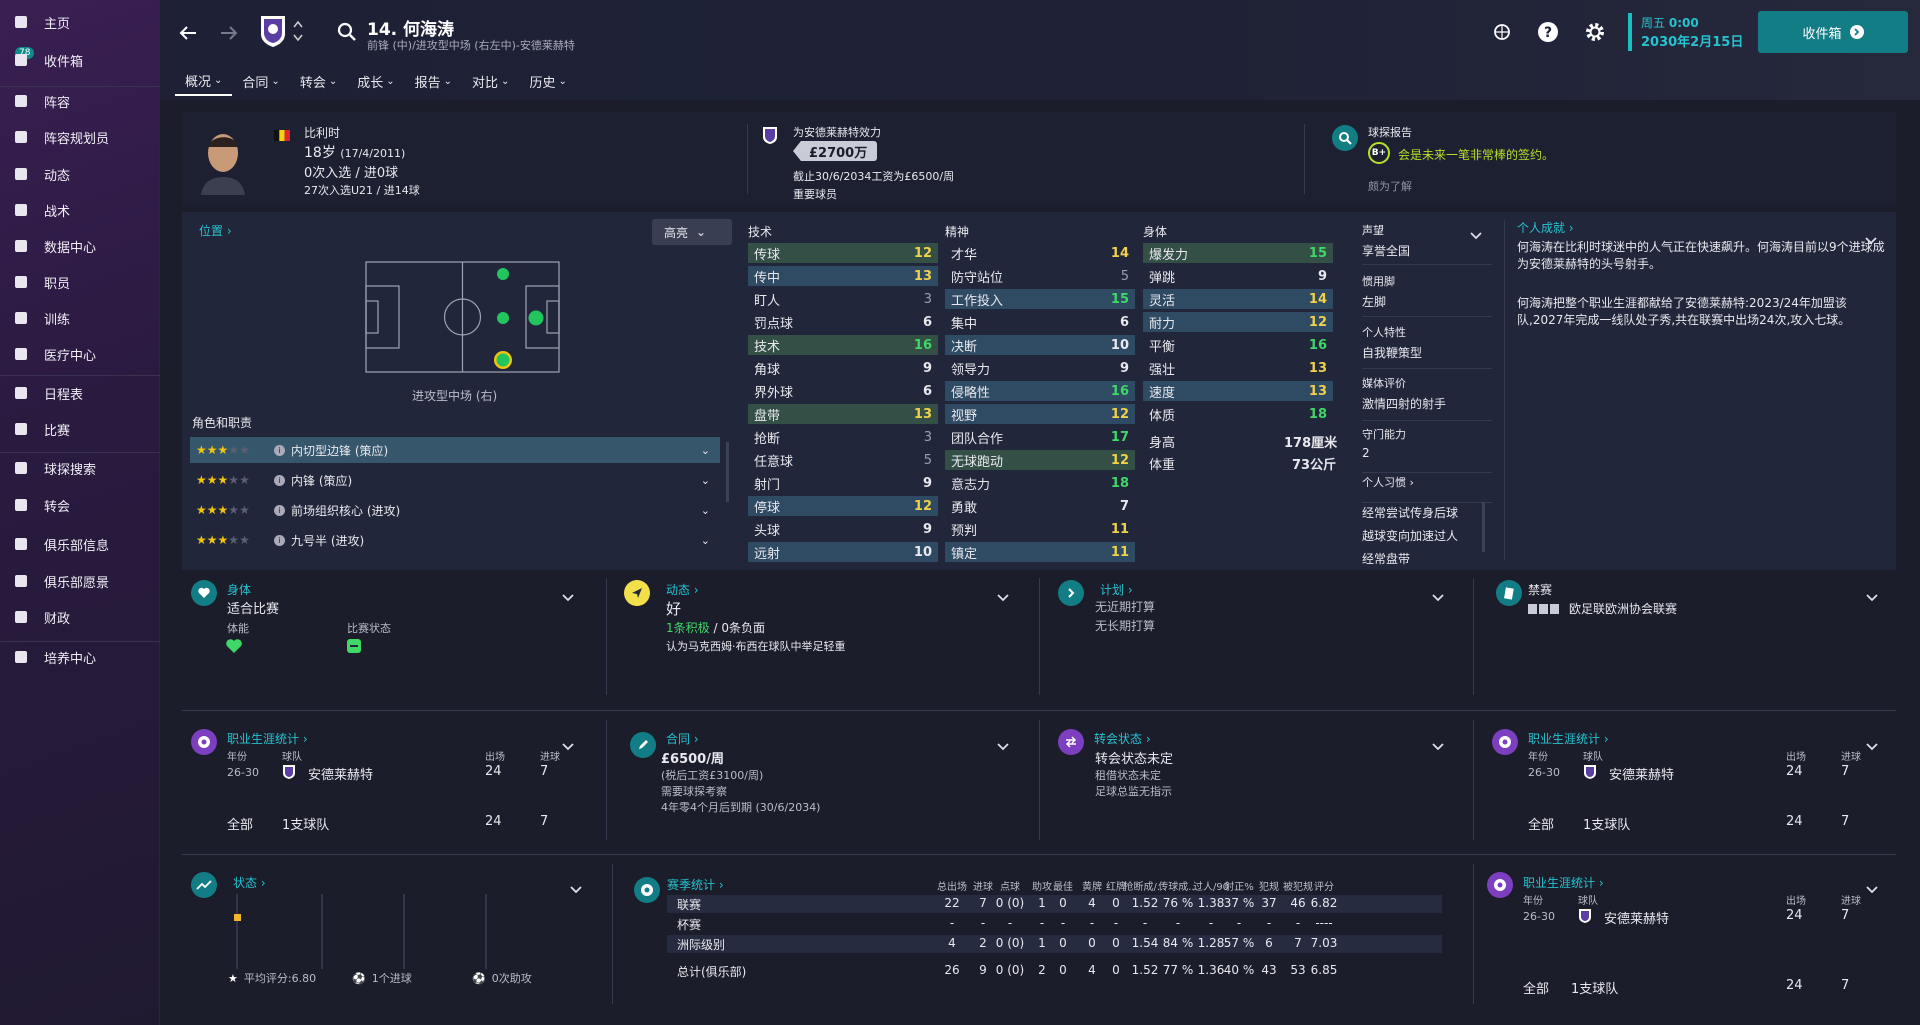  What do you see at coordinates (1548, 32) in the screenshot?
I see `help-icon: ?` at bounding box center [1548, 32].